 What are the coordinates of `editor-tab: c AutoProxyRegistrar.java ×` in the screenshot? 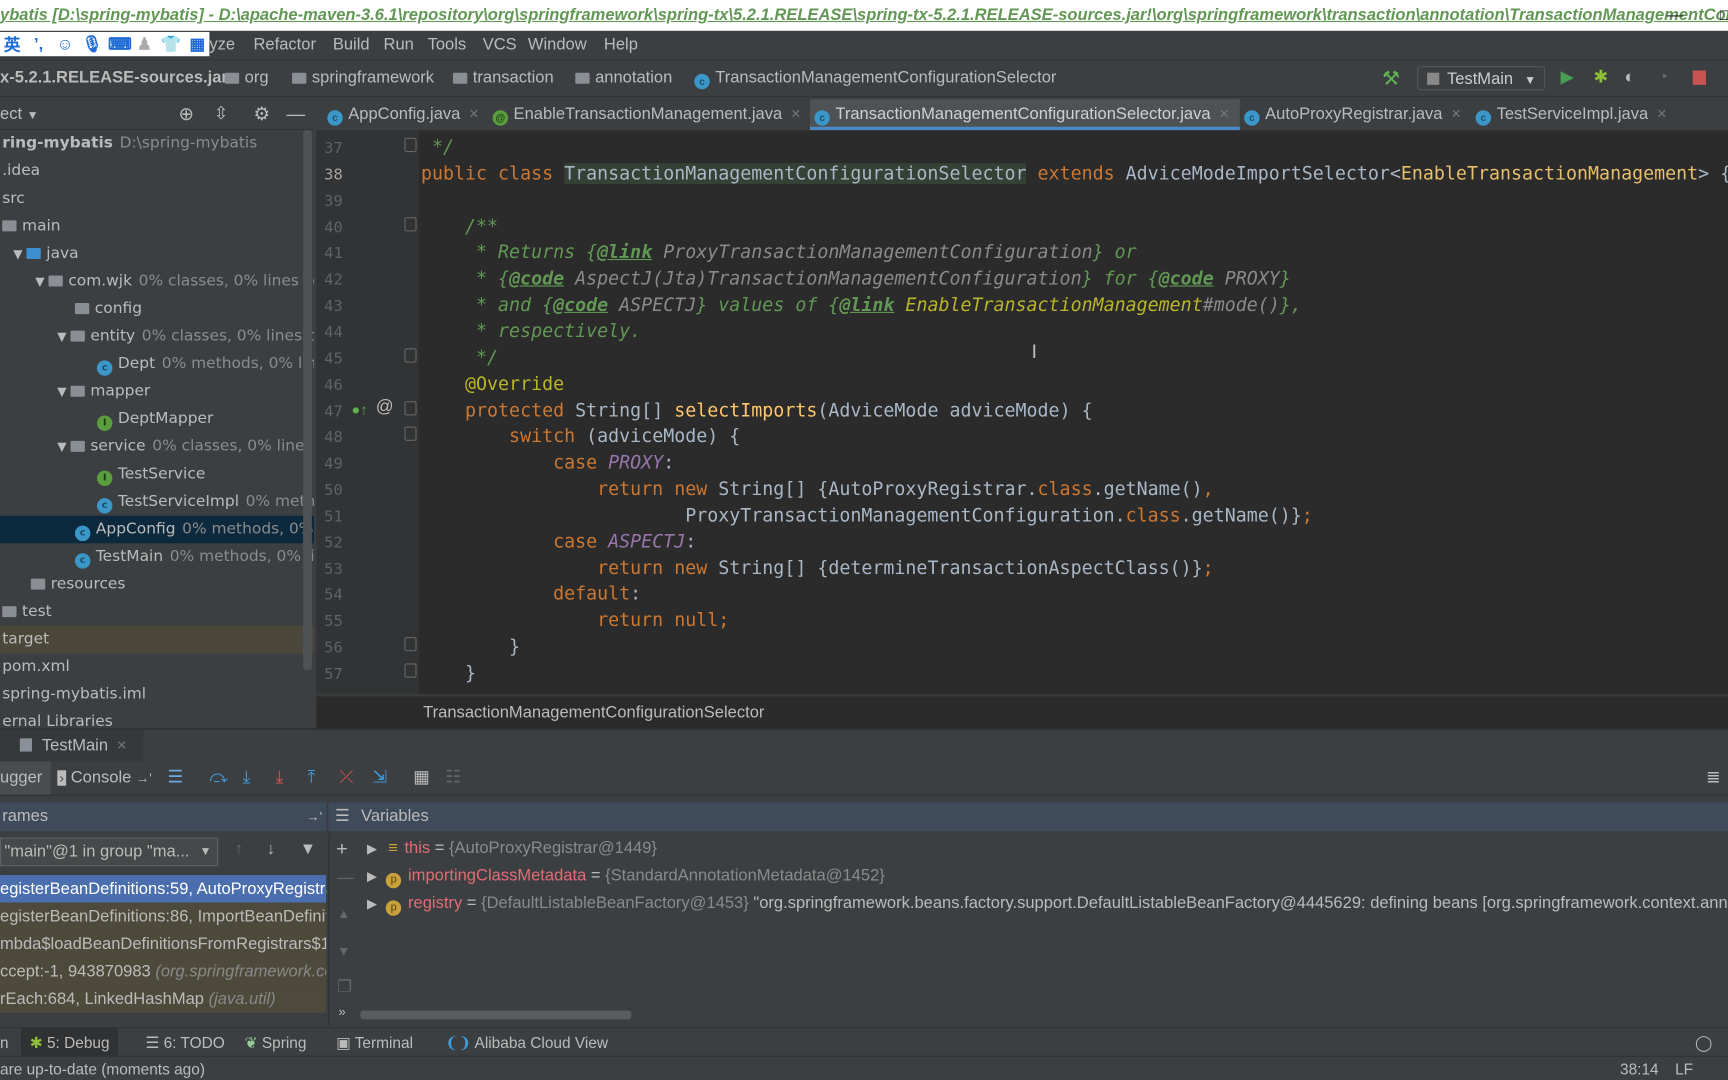 It's located at (1355, 114).